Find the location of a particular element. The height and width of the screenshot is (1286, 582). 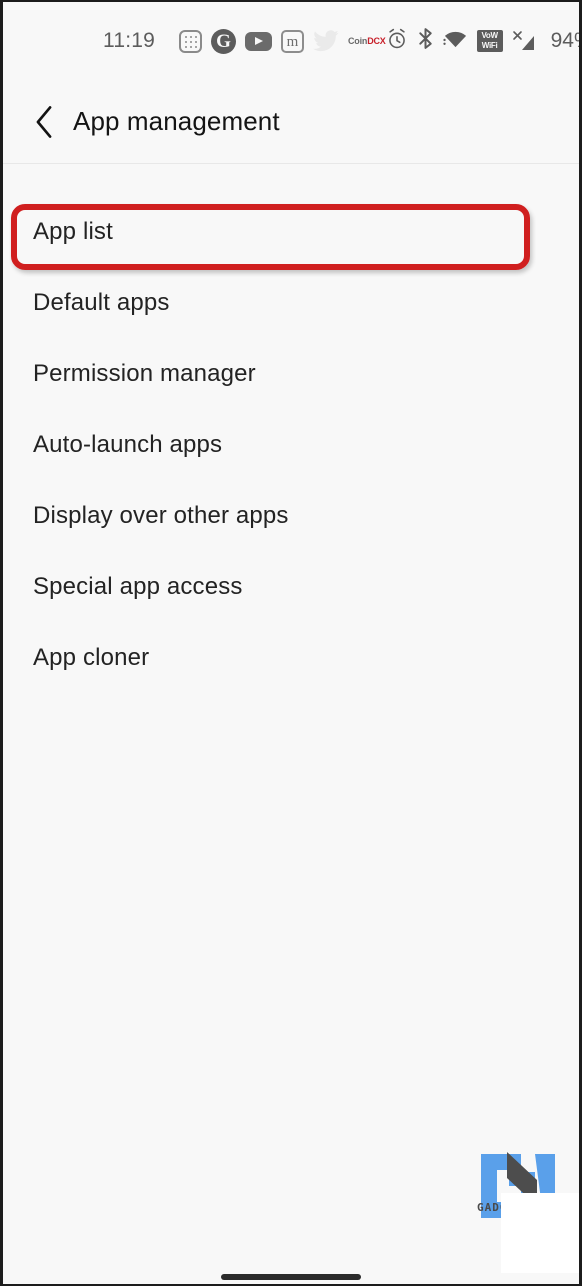

list-item-special-app-access: Special app access is located at coordinates (291, 586).